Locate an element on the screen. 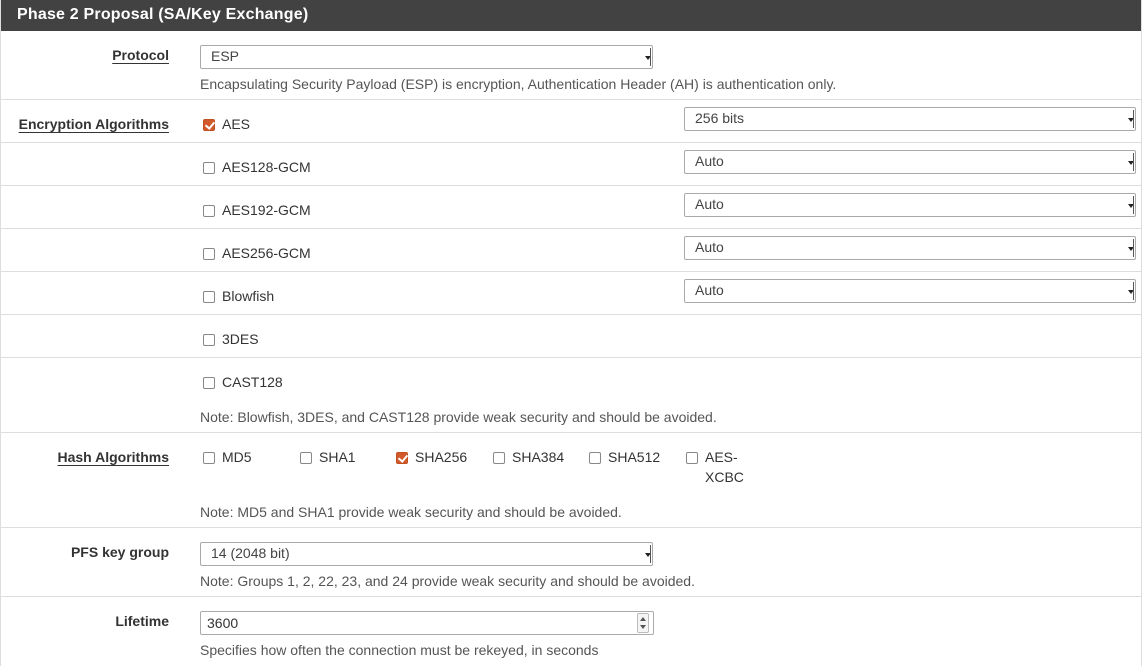 This screenshot has height=666, width=1142. spinner-down-icon is located at coordinates (643, 627).